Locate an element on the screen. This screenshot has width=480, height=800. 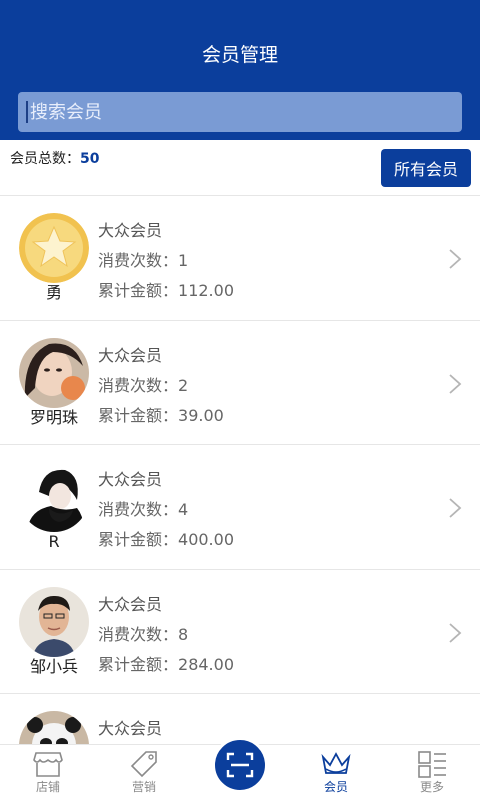
tab-members: 会员 is located at coordinates (336, 772).